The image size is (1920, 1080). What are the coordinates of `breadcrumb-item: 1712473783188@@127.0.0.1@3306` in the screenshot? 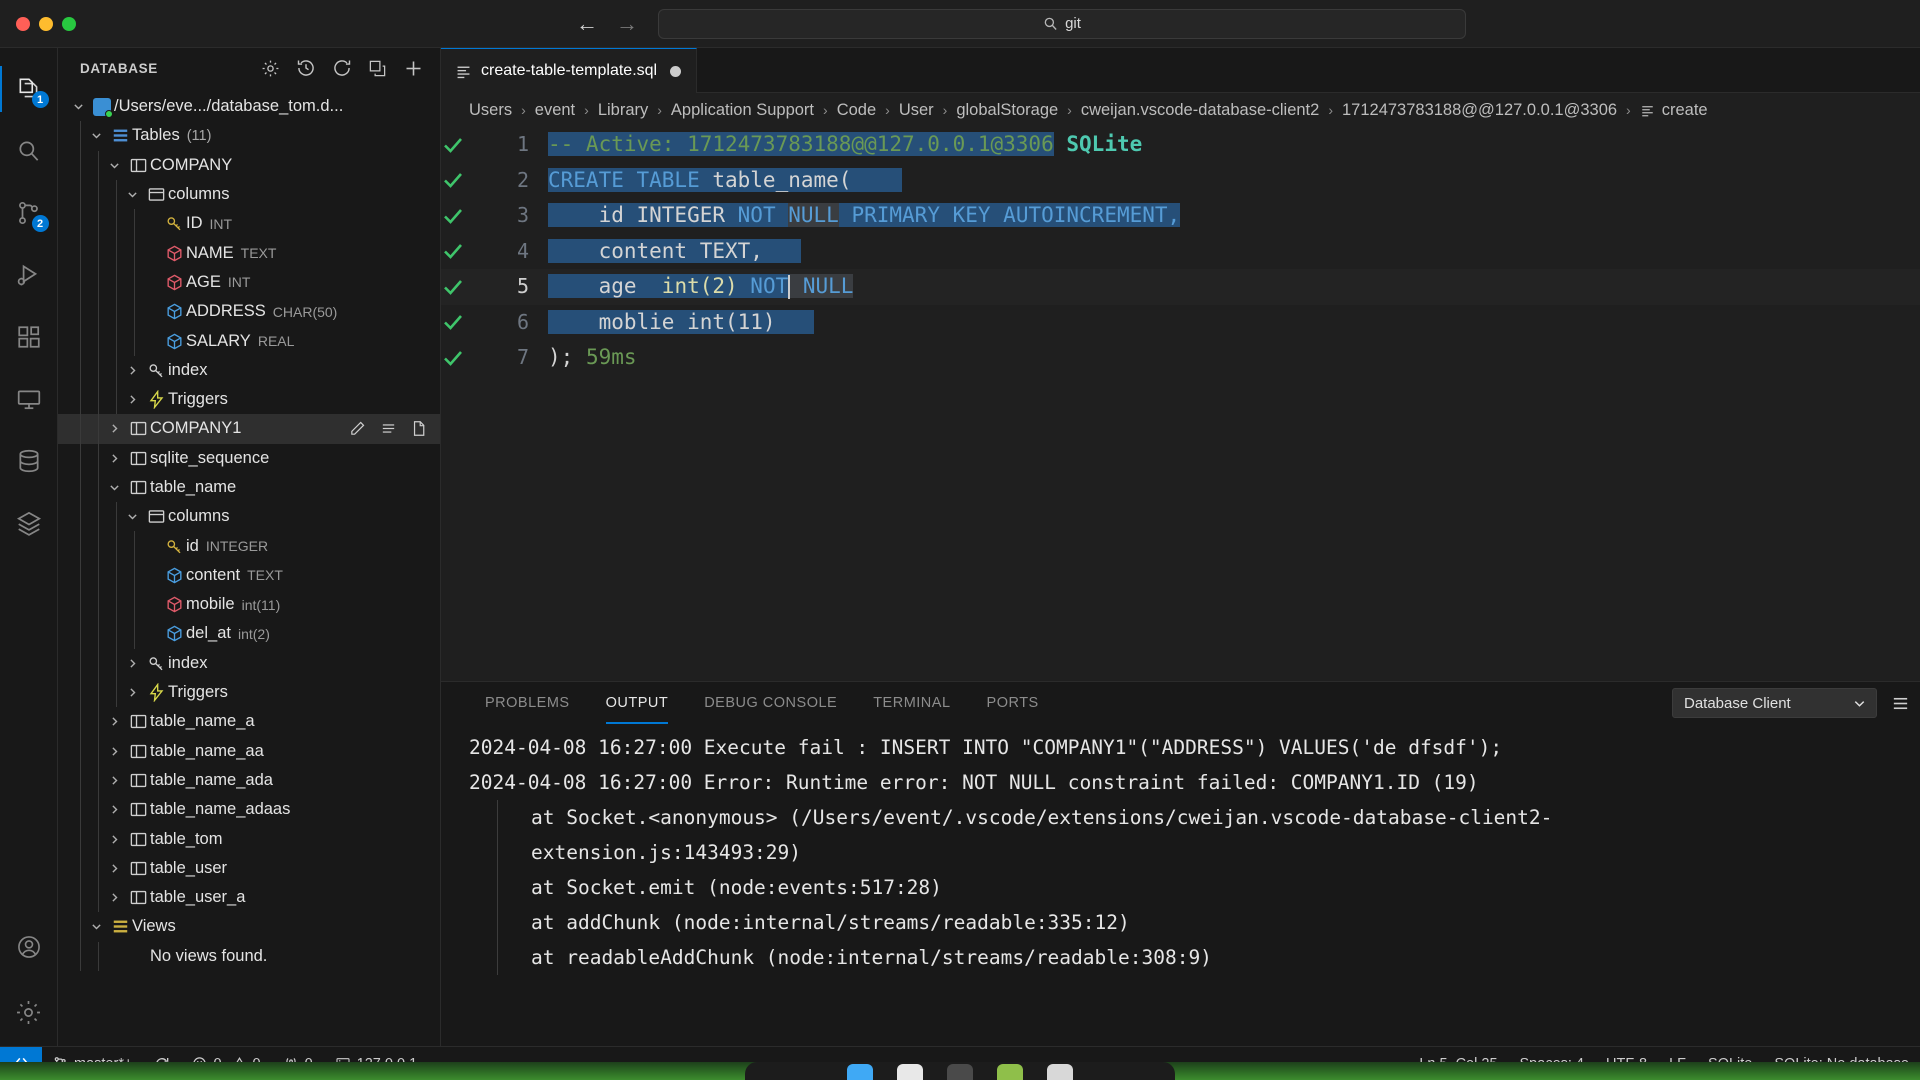 It's located at (1479, 110).